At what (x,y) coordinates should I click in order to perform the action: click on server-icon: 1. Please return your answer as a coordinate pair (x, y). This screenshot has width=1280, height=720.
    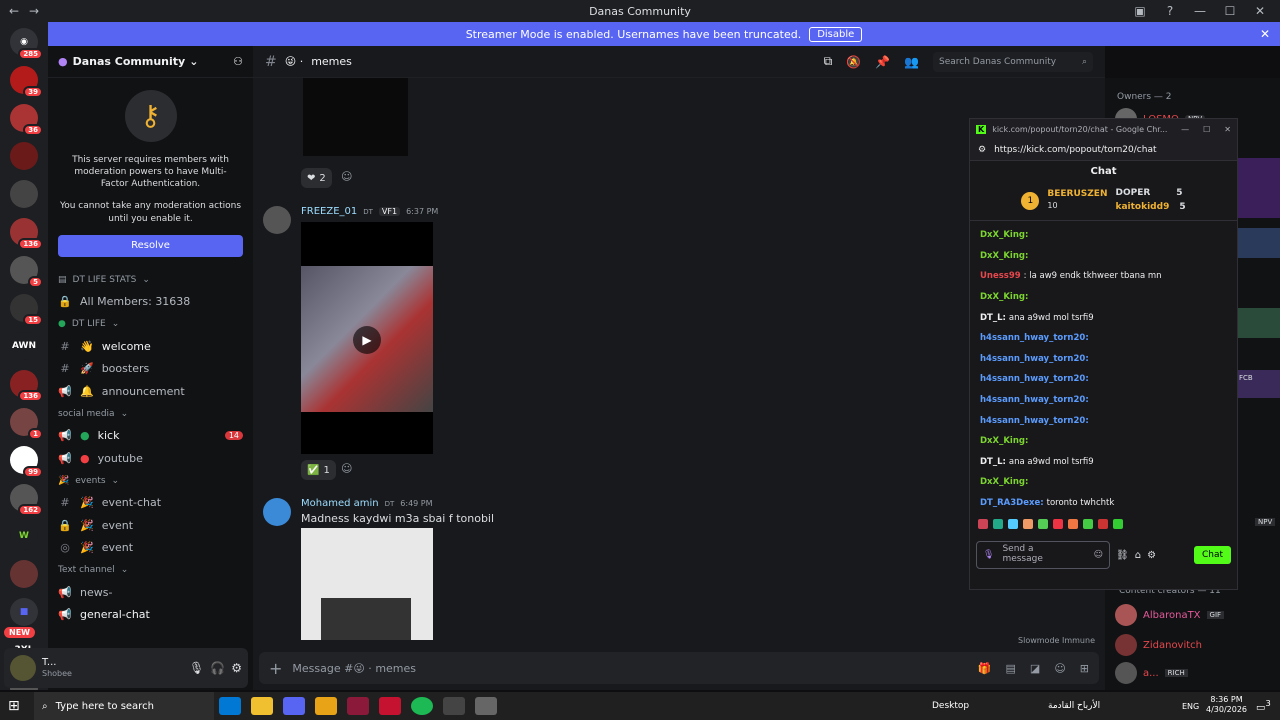
    Looking at the image, I should click on (26, 424).